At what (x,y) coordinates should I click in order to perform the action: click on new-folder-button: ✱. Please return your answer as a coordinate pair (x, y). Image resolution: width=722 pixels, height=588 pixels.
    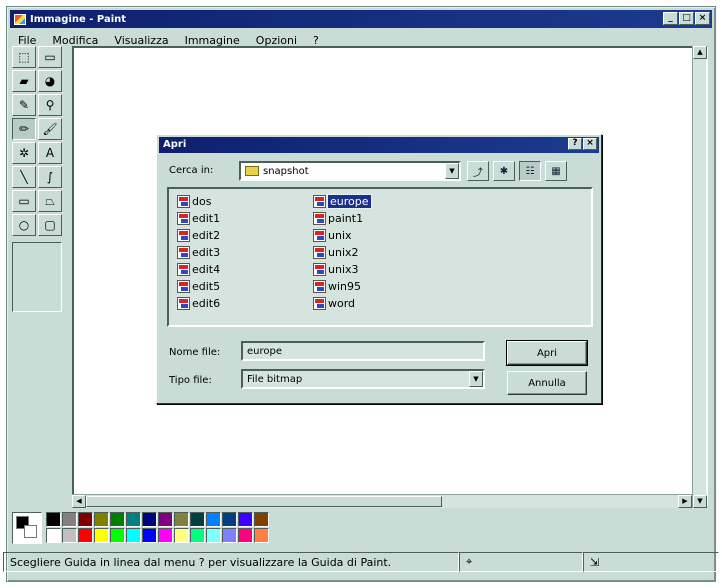
    Looking at the image, I should click on (504, 171).